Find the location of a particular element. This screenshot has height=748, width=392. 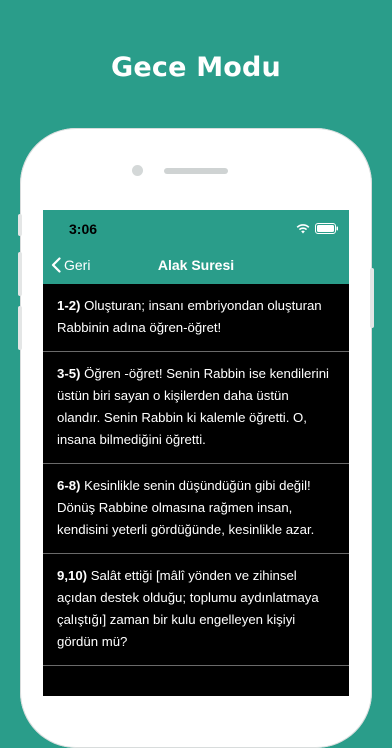

wifi-icon is located at coordinates (303, 228).